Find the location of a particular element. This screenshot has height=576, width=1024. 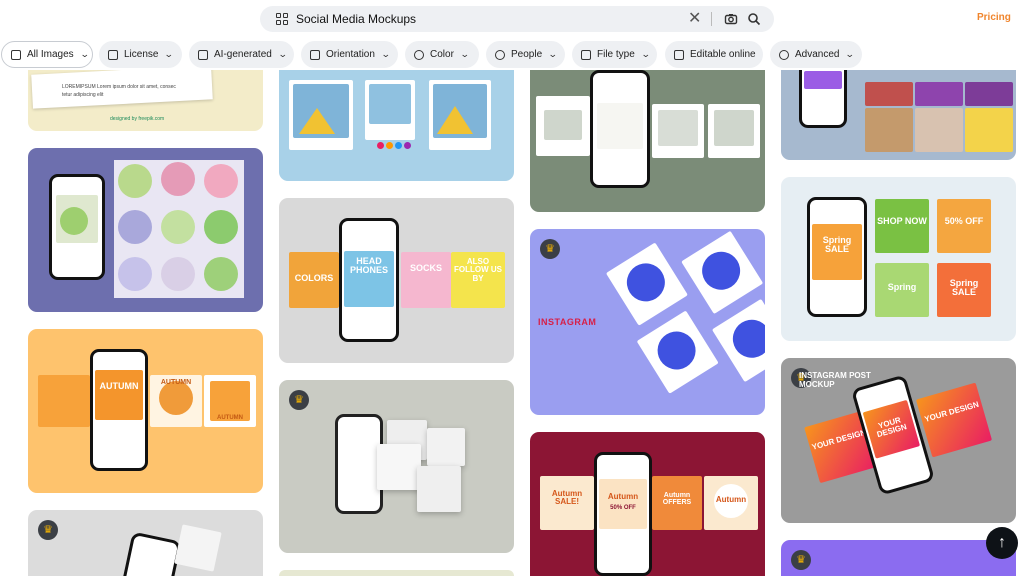

filter-label: Color is located at coordinates (442, 54).